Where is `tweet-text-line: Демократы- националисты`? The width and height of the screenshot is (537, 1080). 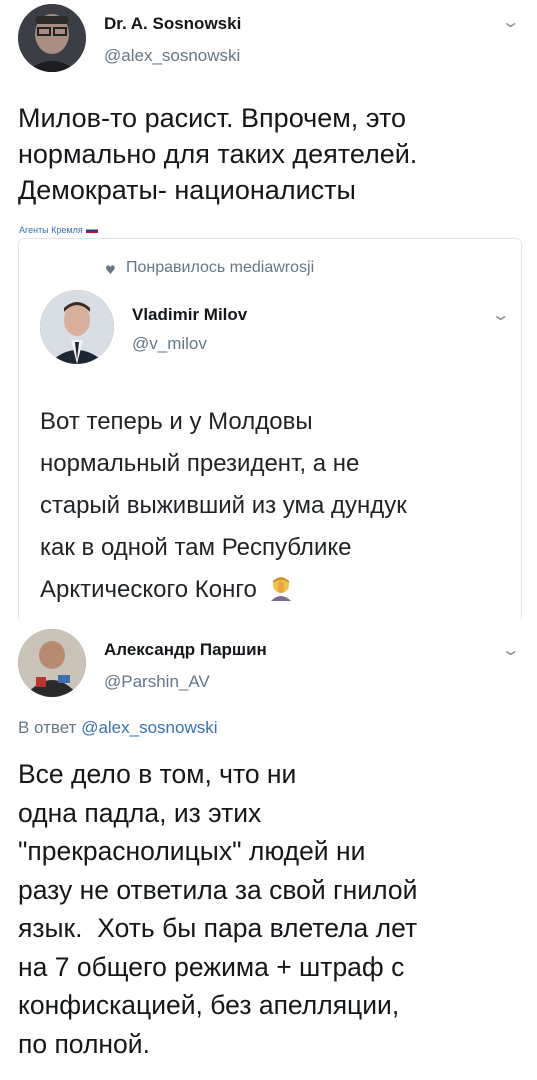
tweet-text-line: Демократы- националисты is located at coordinates (187, 190).